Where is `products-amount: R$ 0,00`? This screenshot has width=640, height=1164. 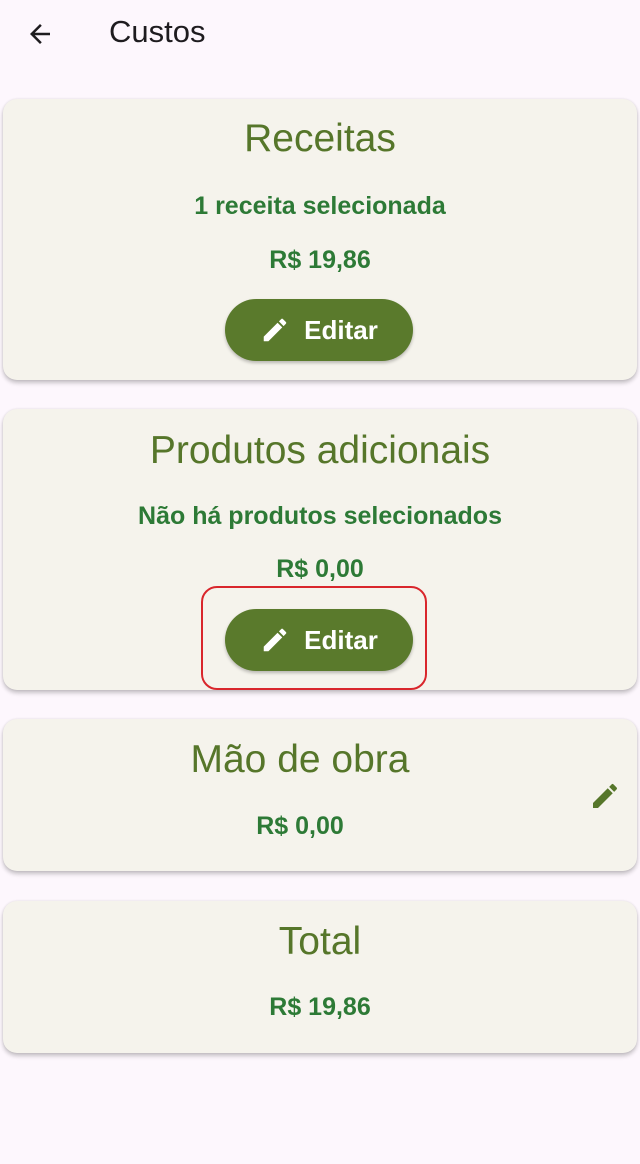 products-amount: R$ 0,00 is located at coordinates (320, 569).